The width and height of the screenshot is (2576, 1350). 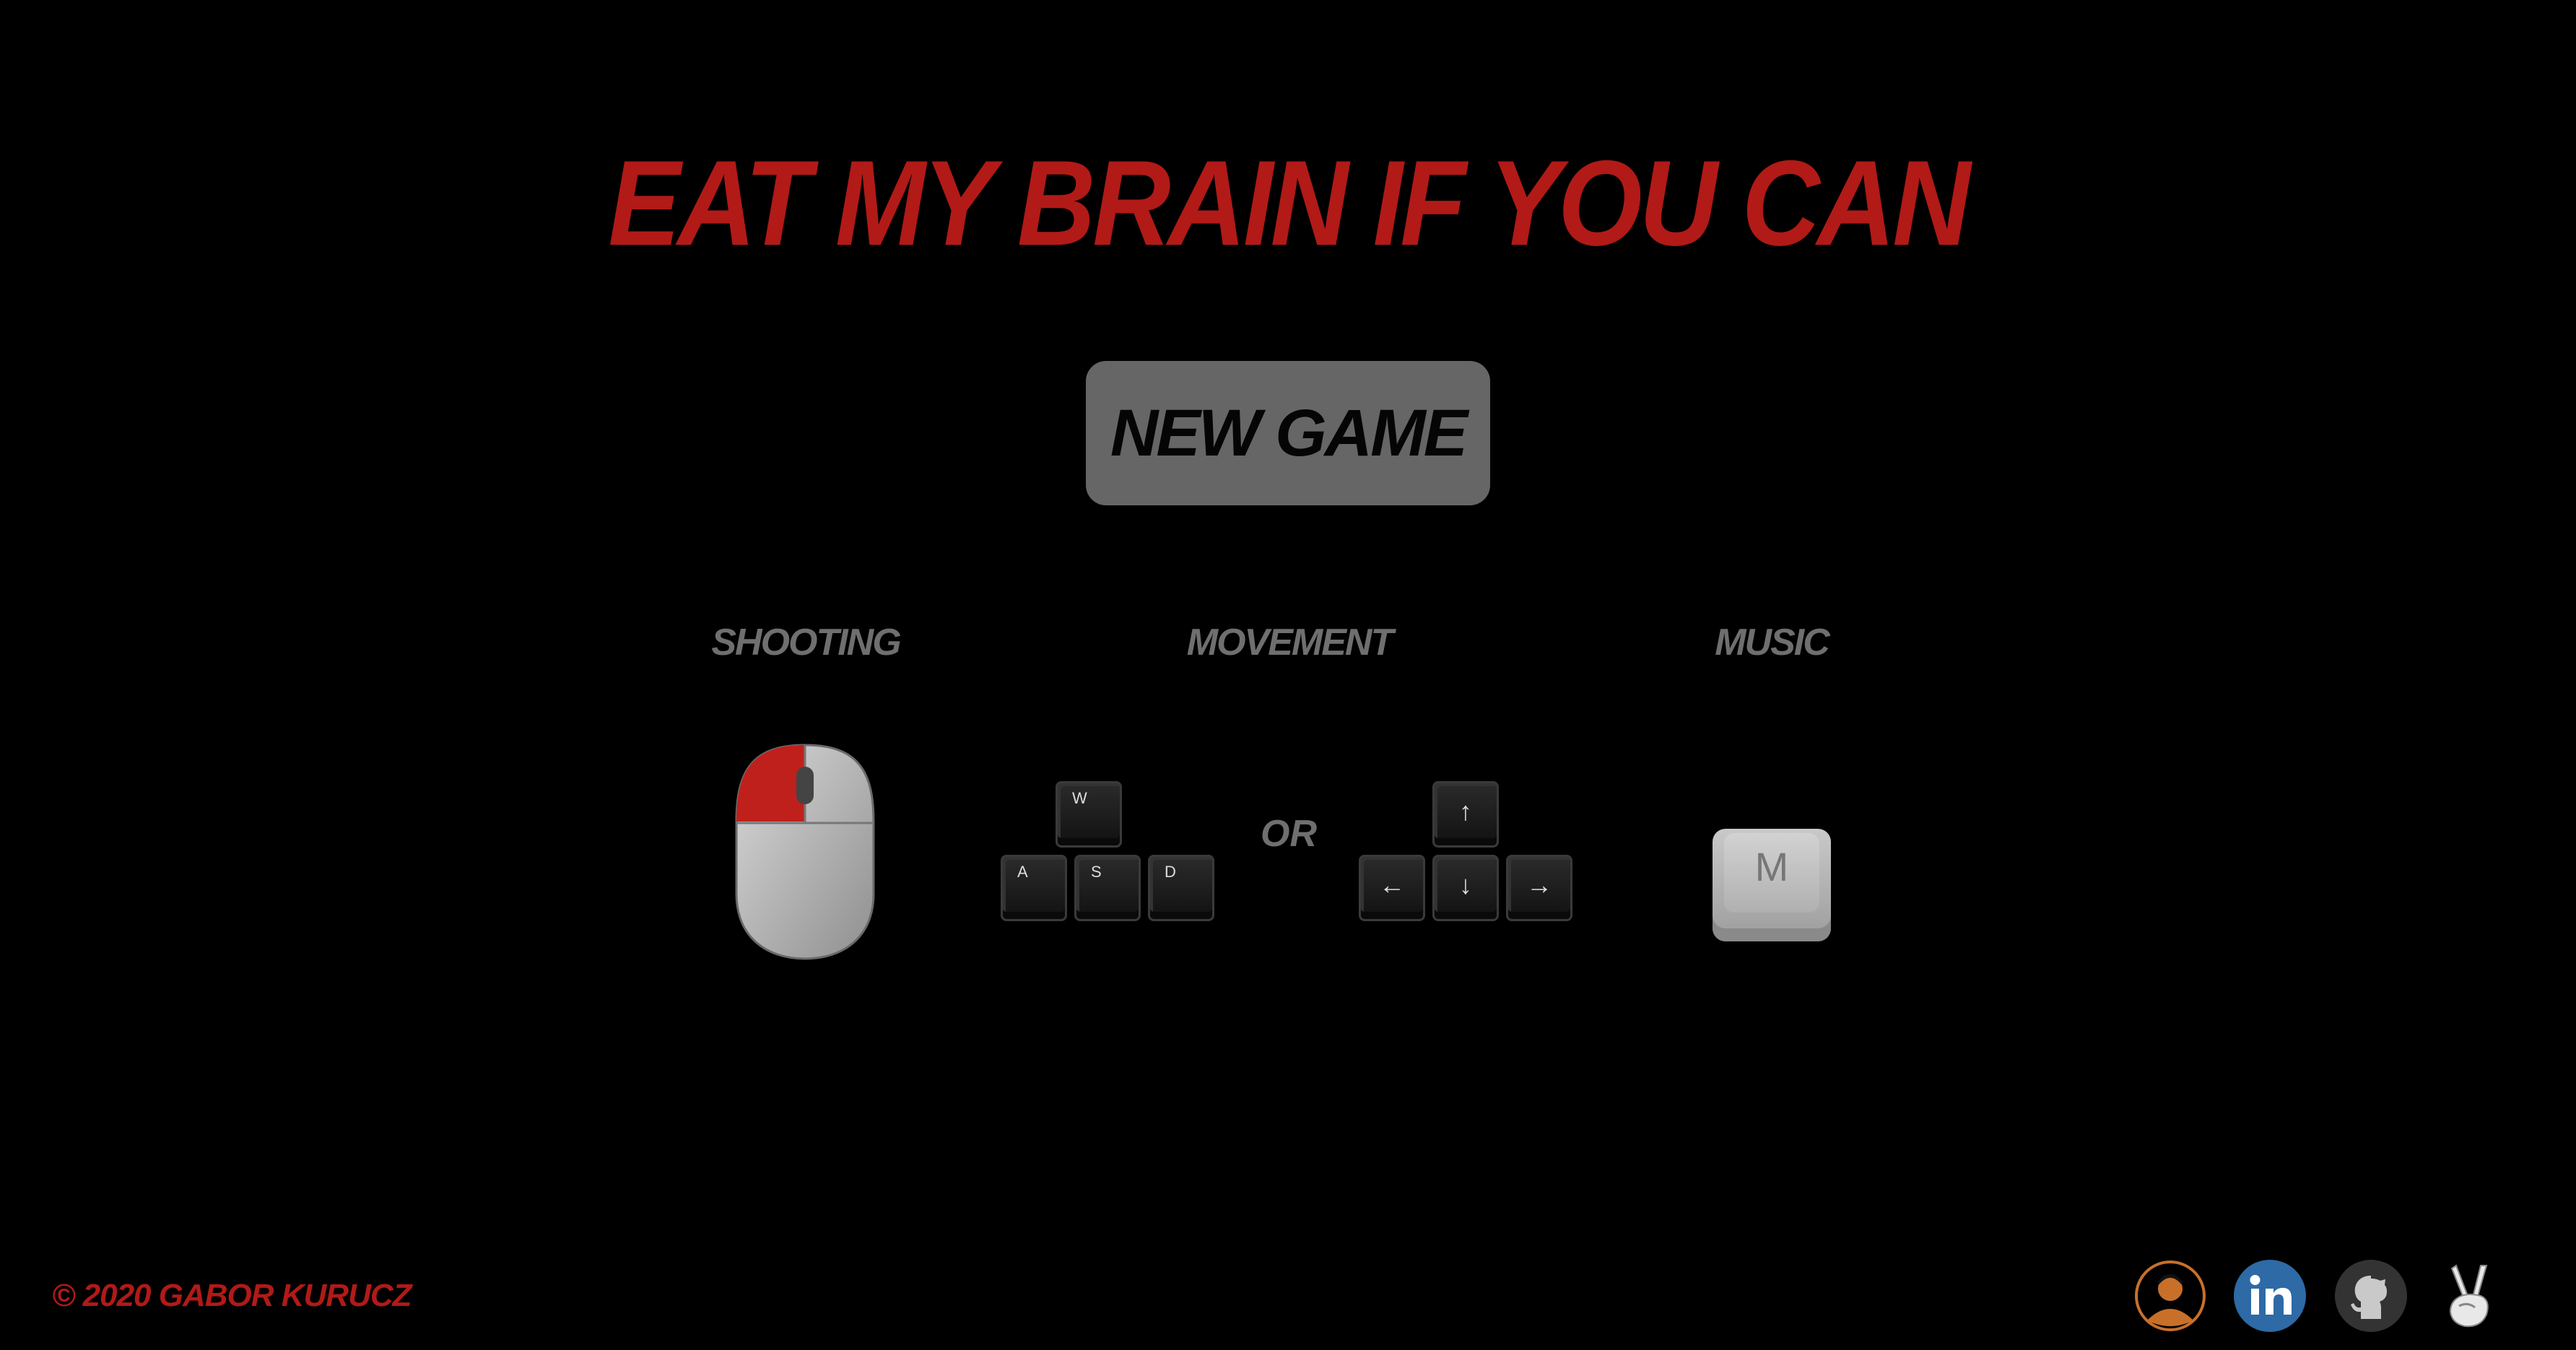 I want to click on game-title: EAT MY BRAIN IF YOU CAN, so click(x=1289, y=202).